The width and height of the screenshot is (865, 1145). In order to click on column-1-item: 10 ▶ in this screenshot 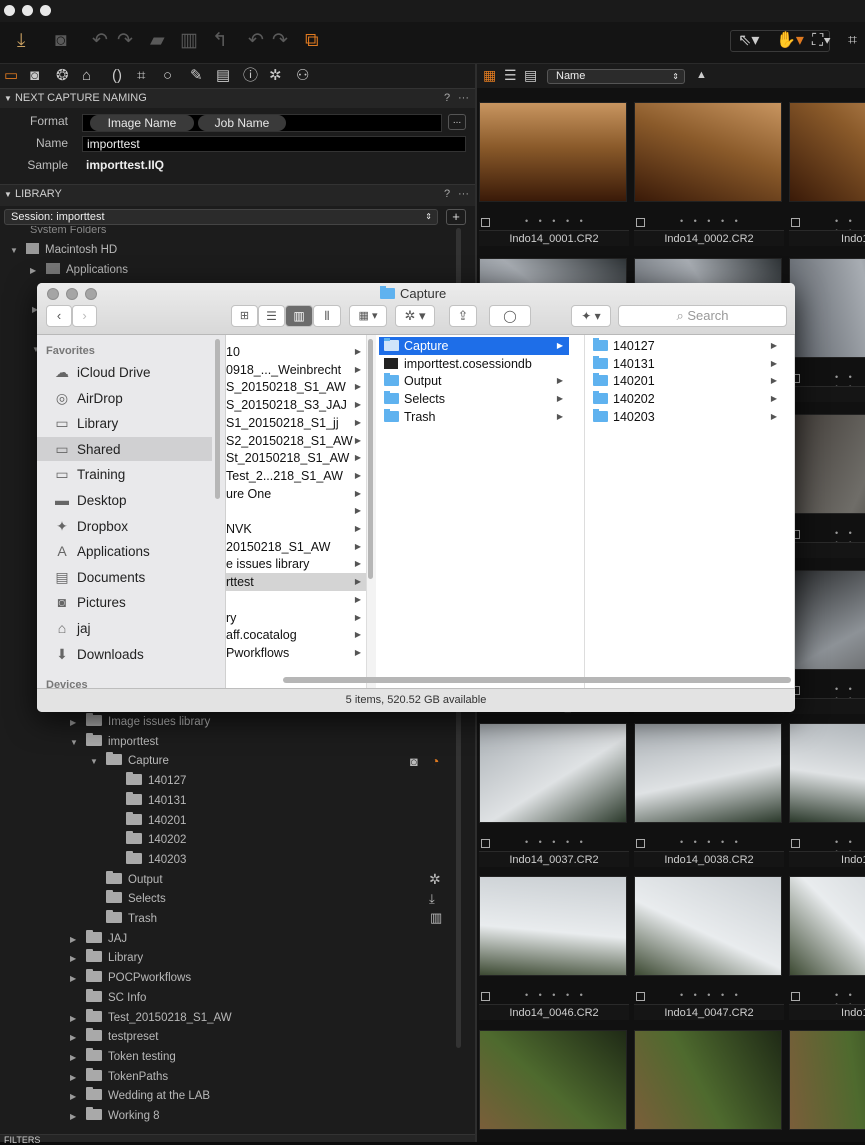, I will do `click(296, 352)`.